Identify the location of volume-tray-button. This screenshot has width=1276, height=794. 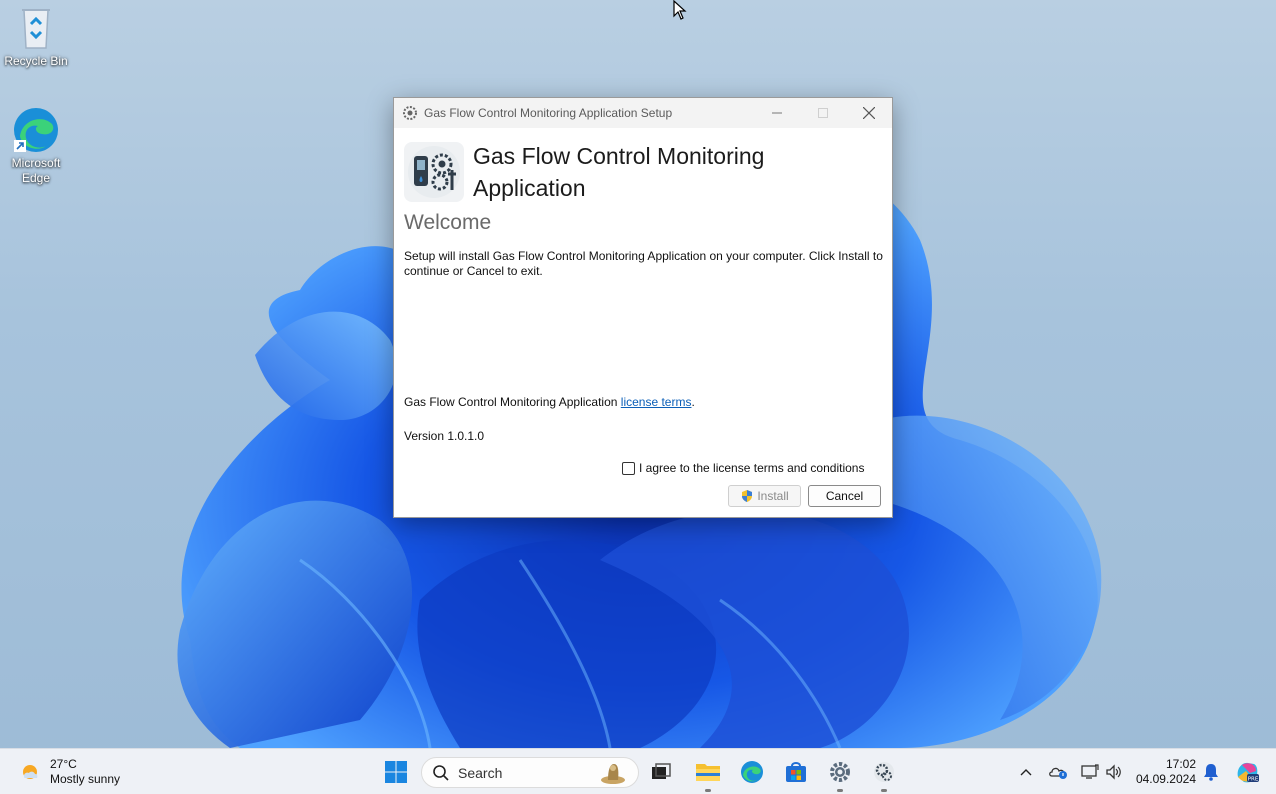
(1114, 772).